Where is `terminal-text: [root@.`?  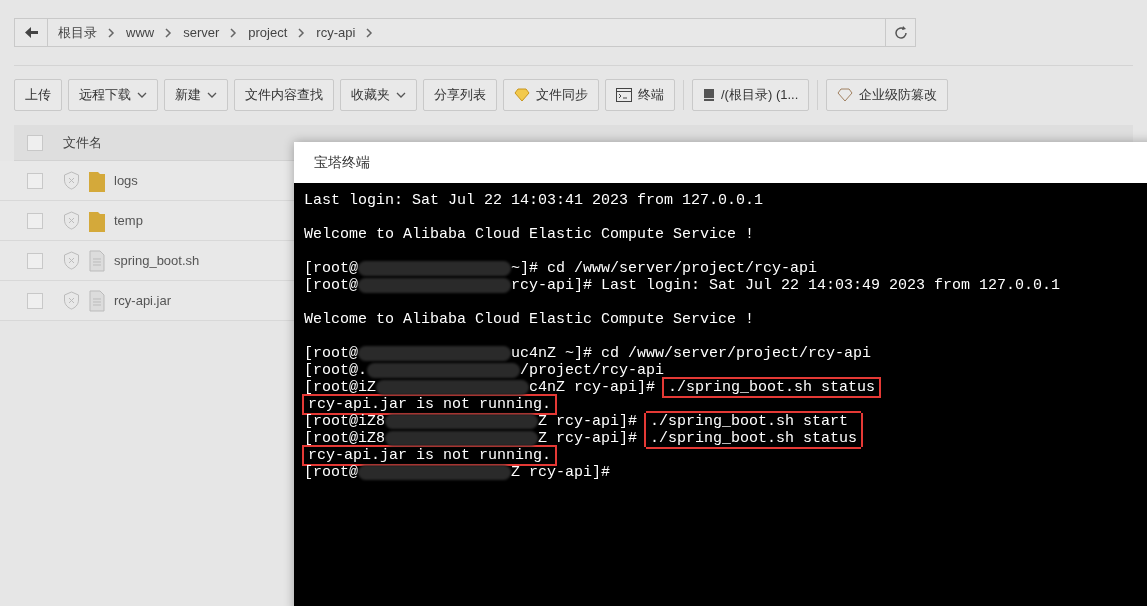
terminal-text: [root@. is located at coordinates (335, 370).